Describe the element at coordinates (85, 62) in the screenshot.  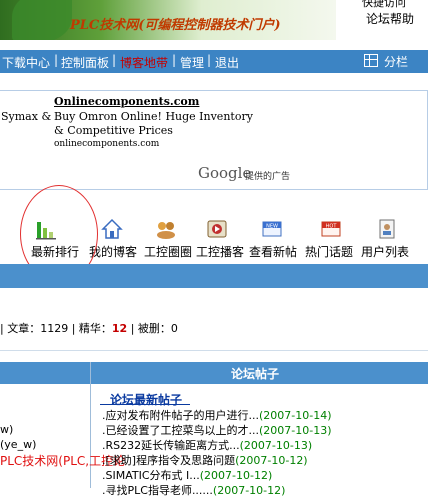
I see `nav-control-panel: 控制面板` at that location.